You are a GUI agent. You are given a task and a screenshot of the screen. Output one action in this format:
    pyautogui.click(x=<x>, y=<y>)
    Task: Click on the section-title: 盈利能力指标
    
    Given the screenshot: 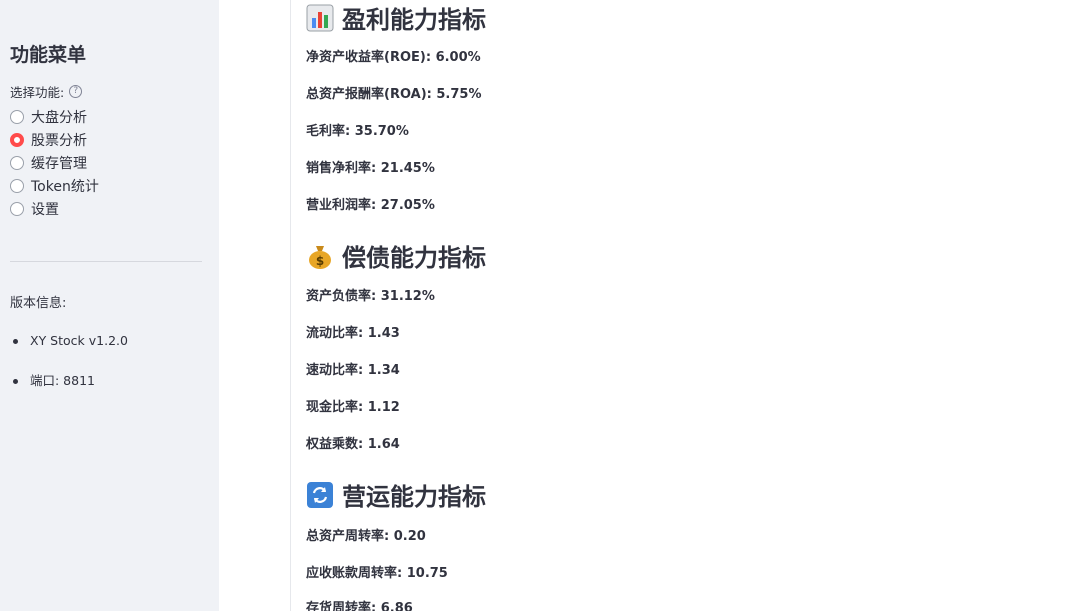 What is the action you would take?
    pyautogui.click(x=414, y=20)
    